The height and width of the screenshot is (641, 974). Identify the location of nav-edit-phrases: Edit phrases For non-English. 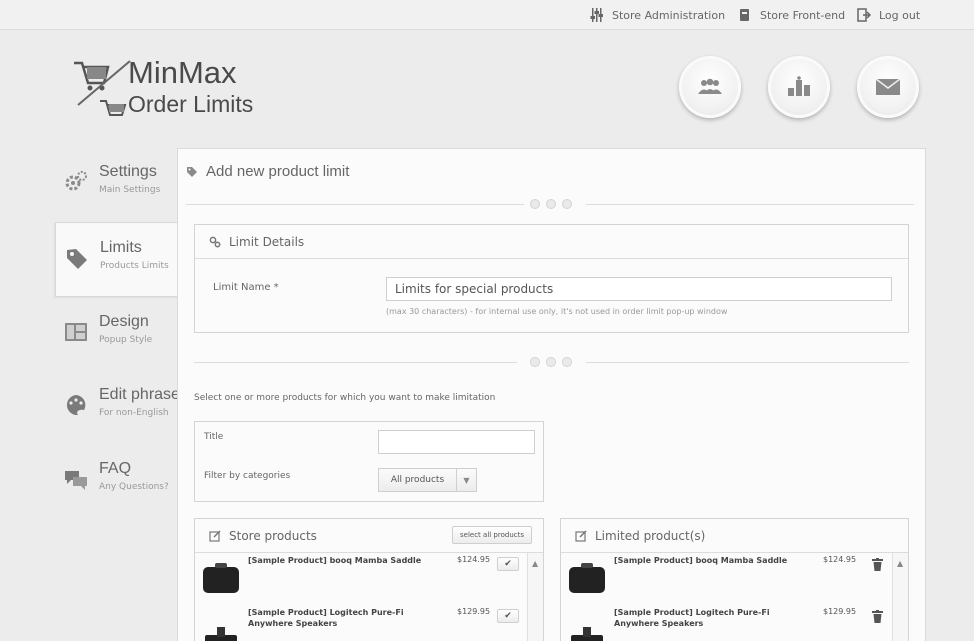
(121, 407).